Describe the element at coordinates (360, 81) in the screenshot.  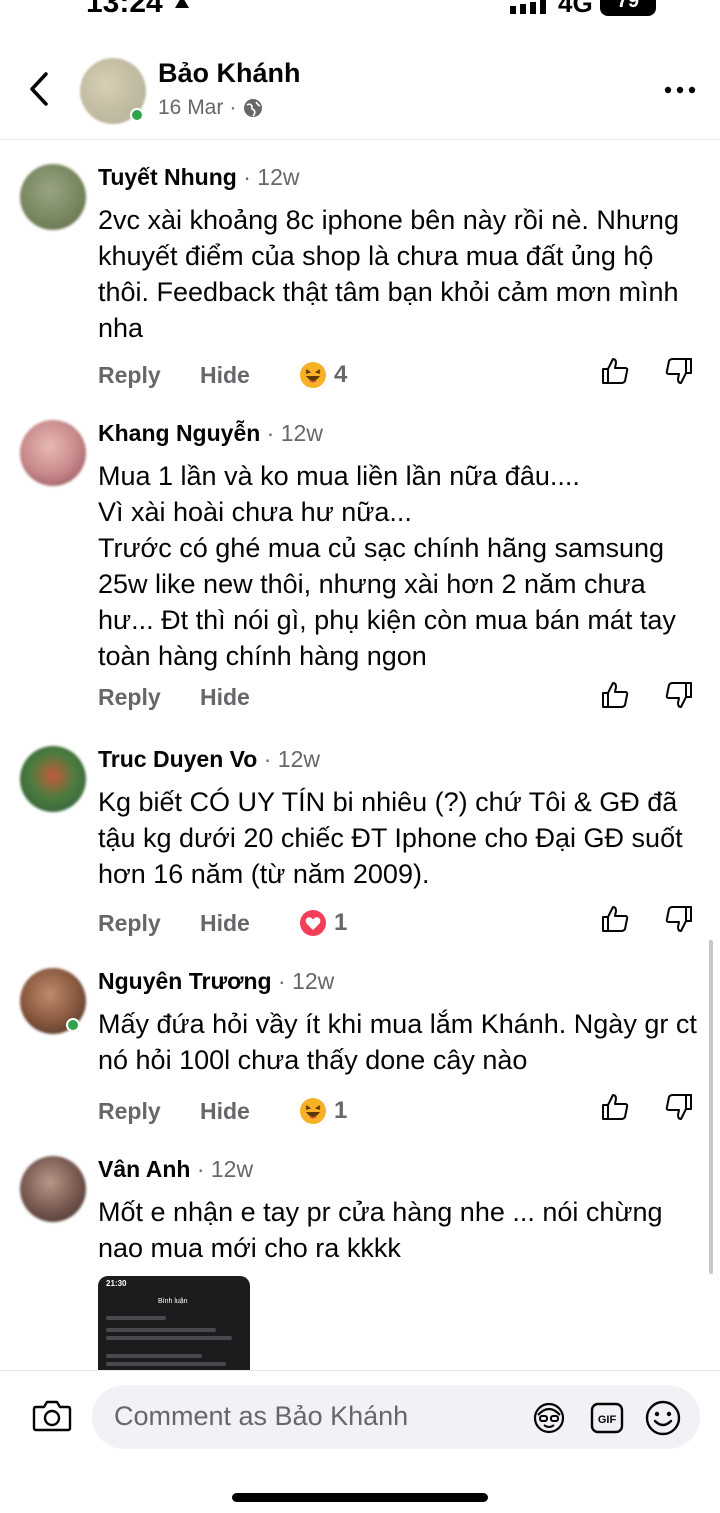
I see `post-header: Bảo Khánh 16 Mar ·` at that location.